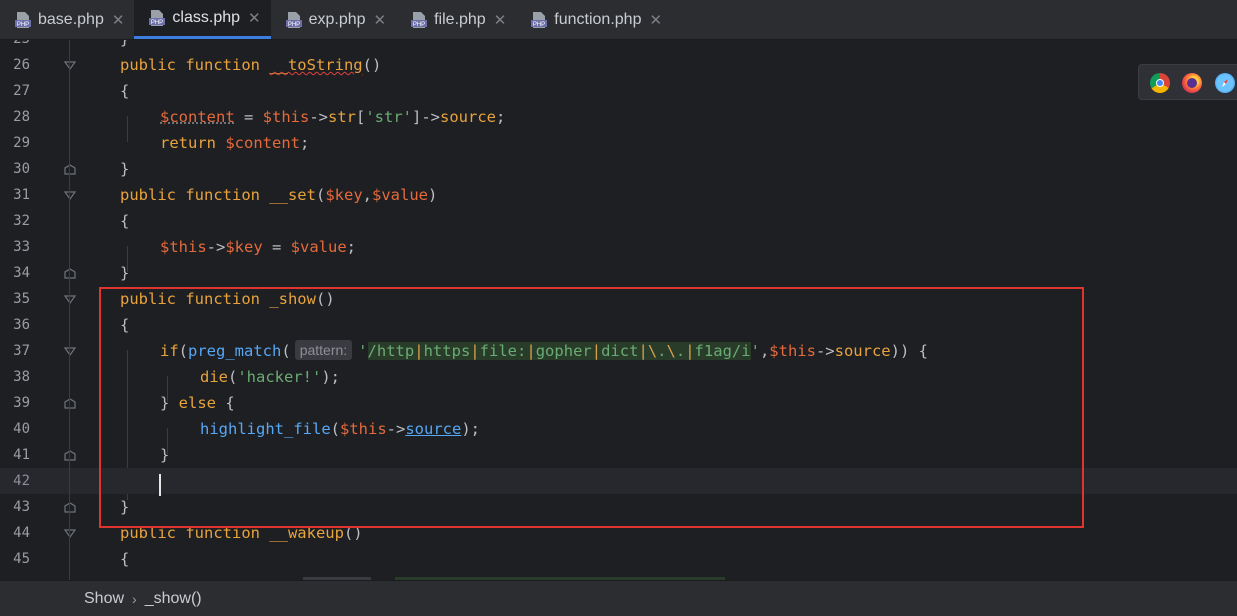 The width and height of the screenshot is (1237, 616). I want to click on breadcrumb-item-method: _show(), so click(173, 599).